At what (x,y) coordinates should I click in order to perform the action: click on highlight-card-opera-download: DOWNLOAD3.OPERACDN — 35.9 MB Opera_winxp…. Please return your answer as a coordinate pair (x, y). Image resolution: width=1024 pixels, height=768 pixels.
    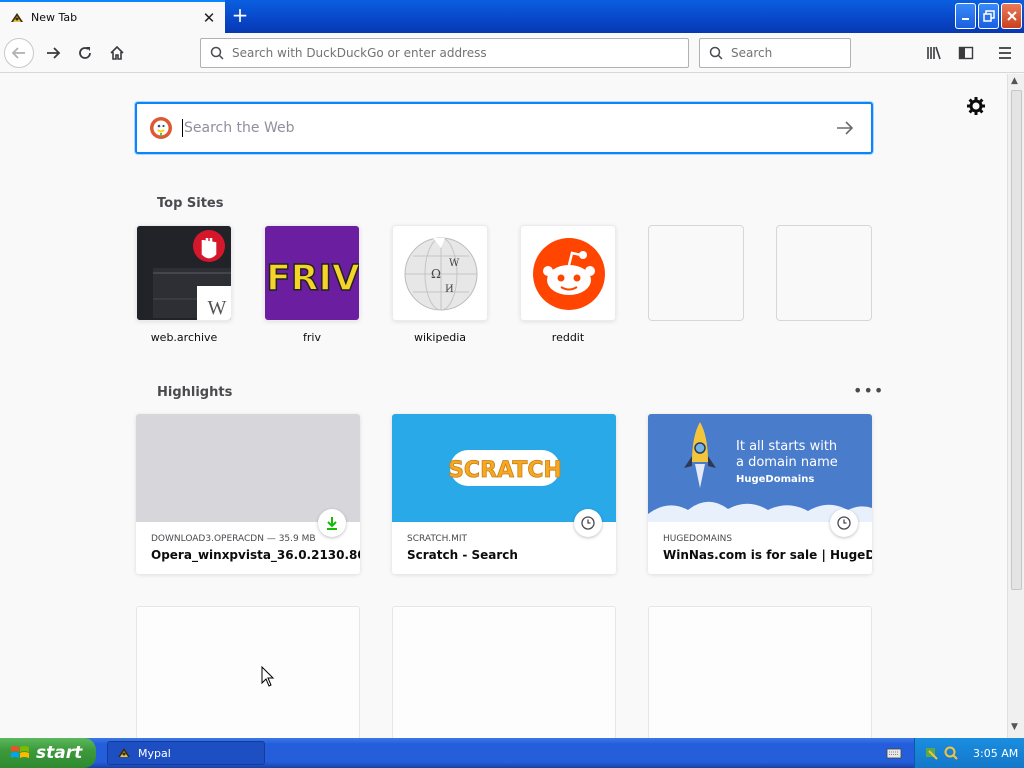
    Looking at the image, I should click on (248, 494).